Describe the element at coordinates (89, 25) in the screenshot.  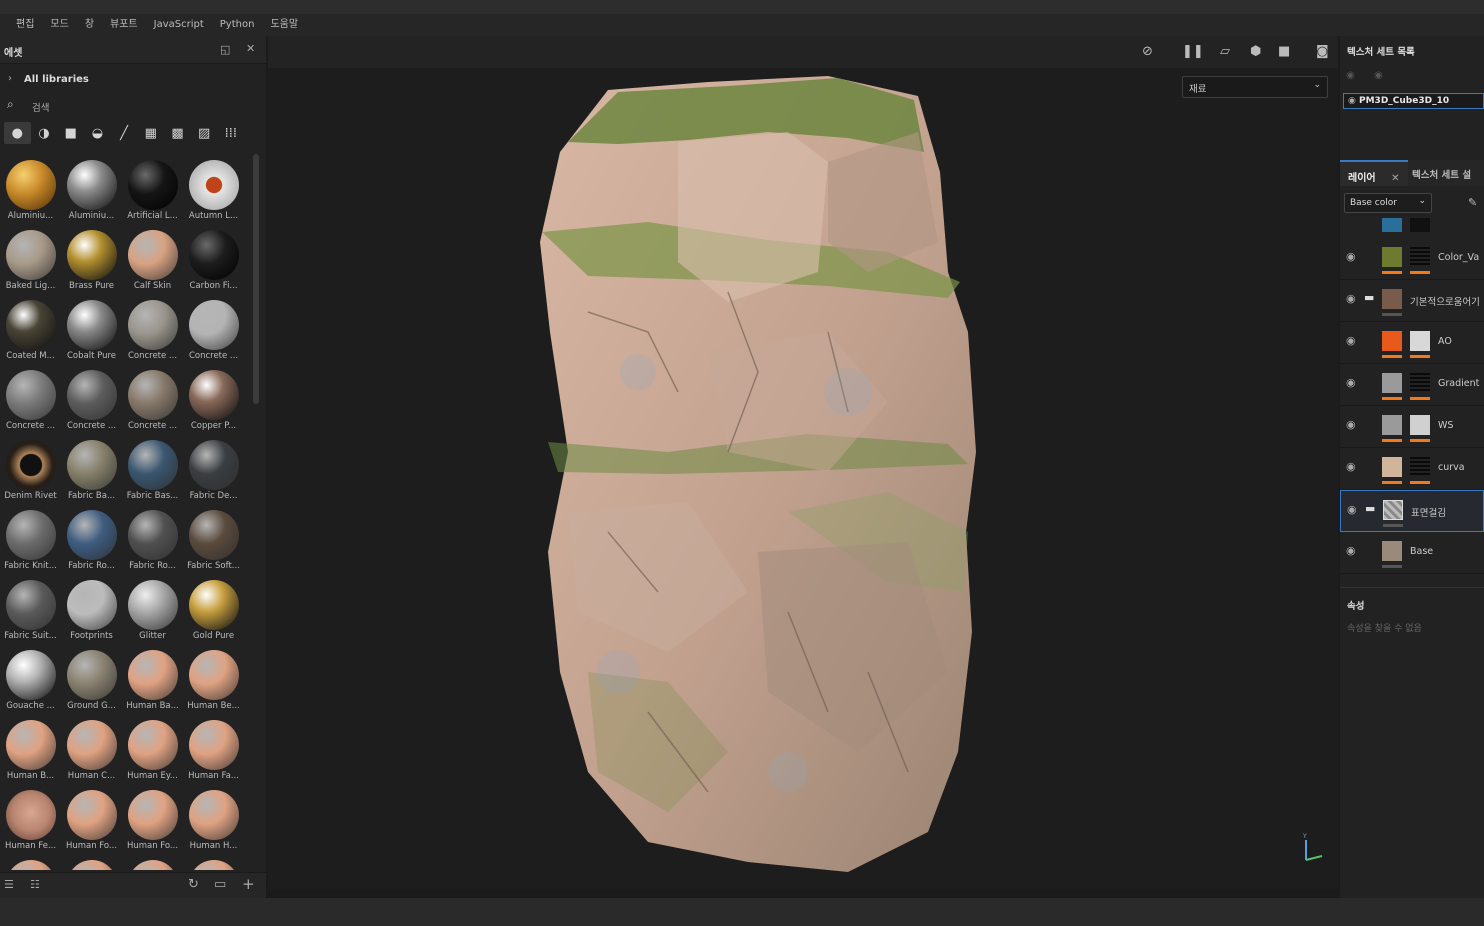
I see `menu-item: 창` at that location.